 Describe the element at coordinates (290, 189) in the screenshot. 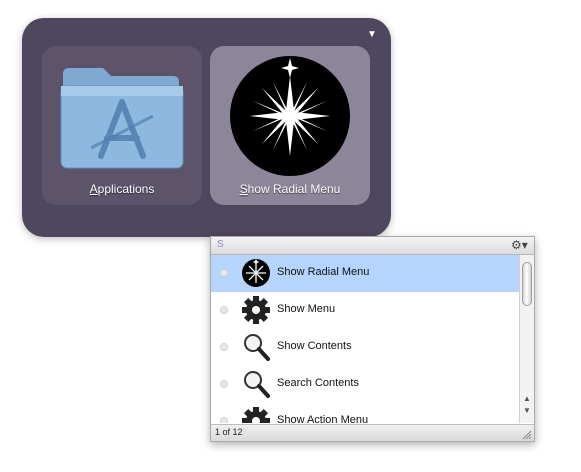

I see `action-label: Show Radial Menu` at that location.